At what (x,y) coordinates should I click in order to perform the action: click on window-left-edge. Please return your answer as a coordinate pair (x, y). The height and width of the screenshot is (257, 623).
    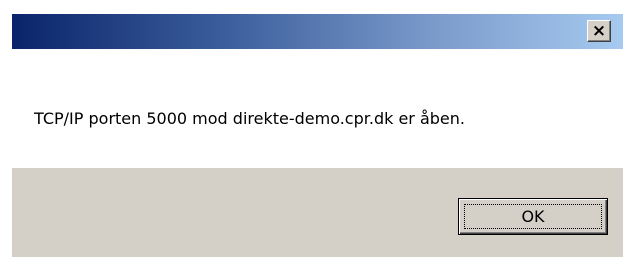
    Looking at the image, I should click on (6, 135).